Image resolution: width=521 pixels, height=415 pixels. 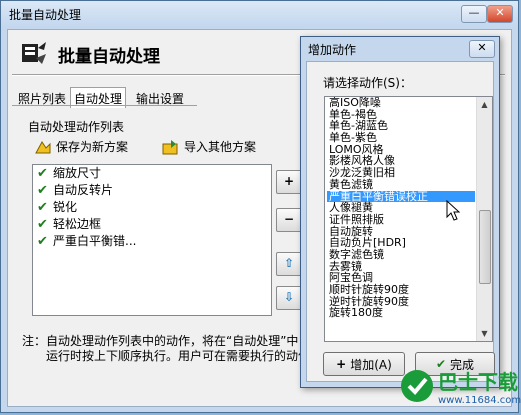 I want to click on list-item: ✔ 轻松边框, so click(x=152, y=224).